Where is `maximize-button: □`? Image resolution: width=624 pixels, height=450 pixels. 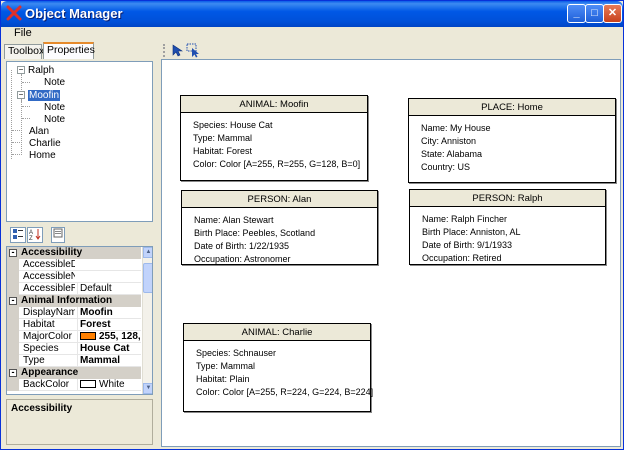 maximize-button: □ is located at coordinates (594, 13).